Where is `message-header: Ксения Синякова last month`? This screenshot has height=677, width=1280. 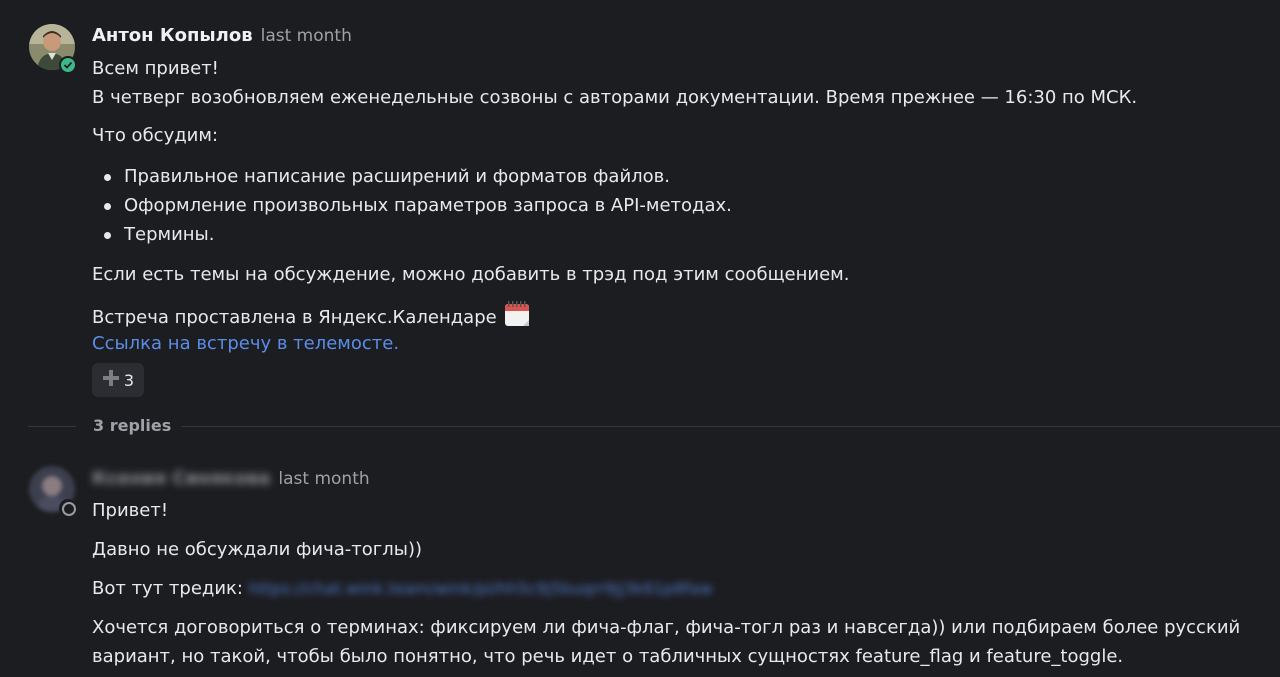 message-header: Ксения Синякова last month is located at coordinates (231, 478).